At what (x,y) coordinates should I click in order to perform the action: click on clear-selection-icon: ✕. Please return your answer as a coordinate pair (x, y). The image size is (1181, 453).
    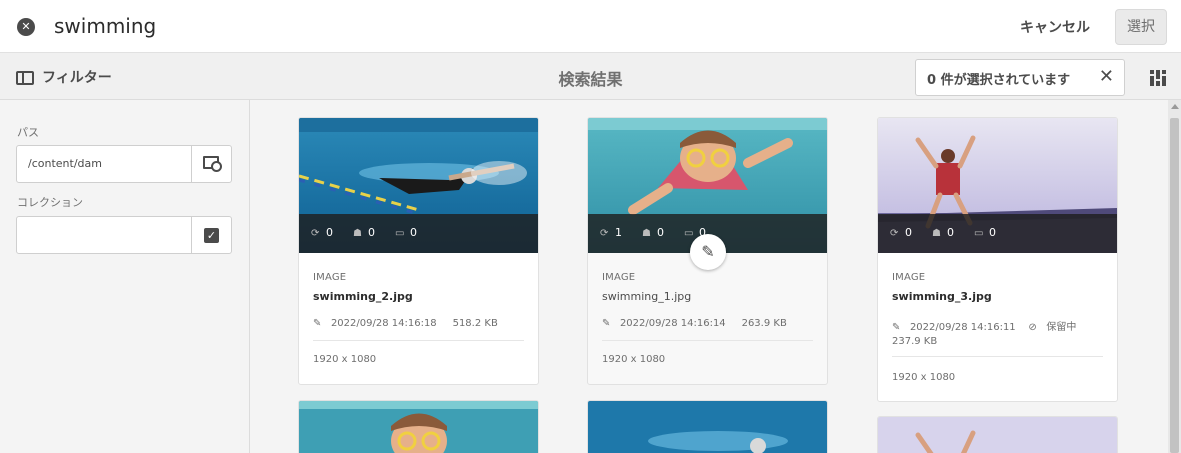
    Looking at the image, I should click on (1106, 76).